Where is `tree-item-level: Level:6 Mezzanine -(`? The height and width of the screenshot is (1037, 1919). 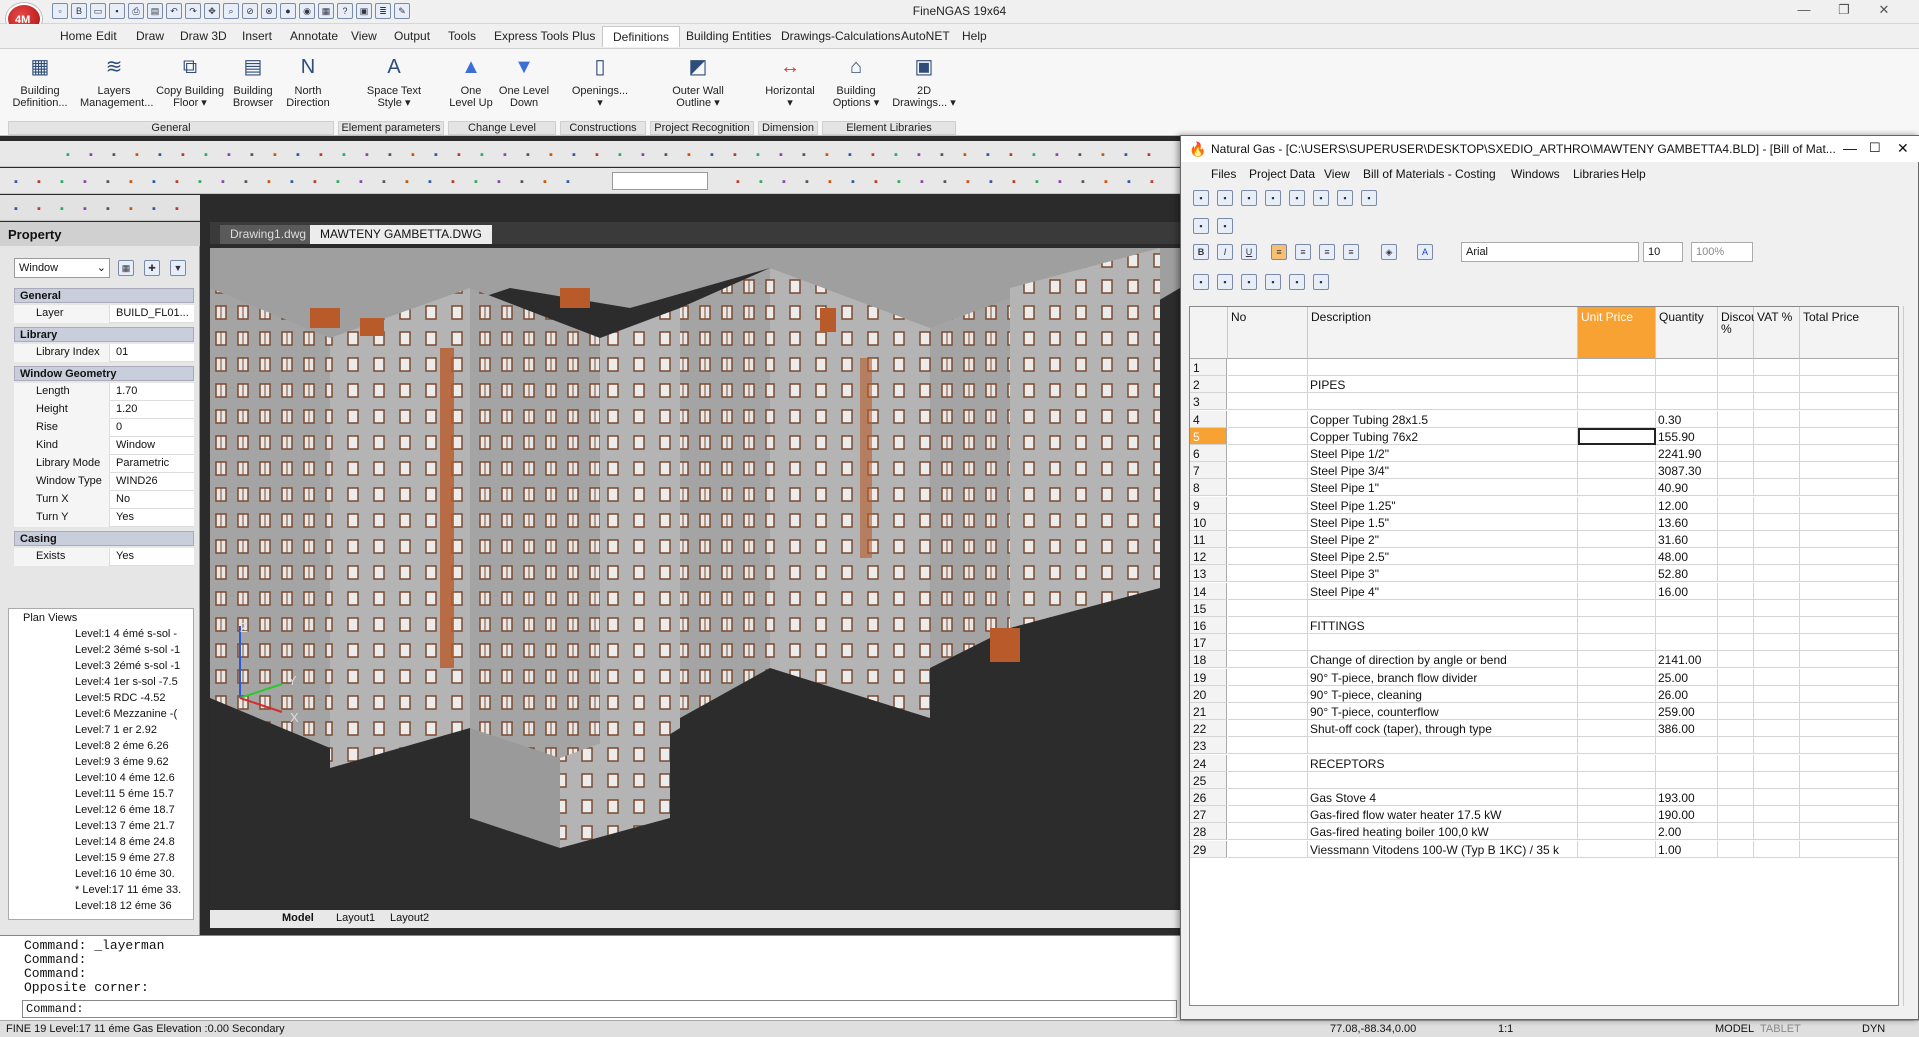
tree-item-level: Level:6 Mezzanine -( is located at coordinates (126, 714).